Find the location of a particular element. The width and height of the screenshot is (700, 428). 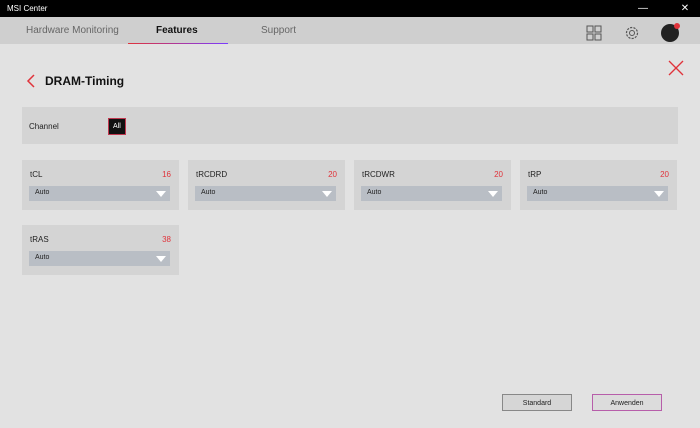

close-window-button: ✕ is located at coordinates (685, 8).